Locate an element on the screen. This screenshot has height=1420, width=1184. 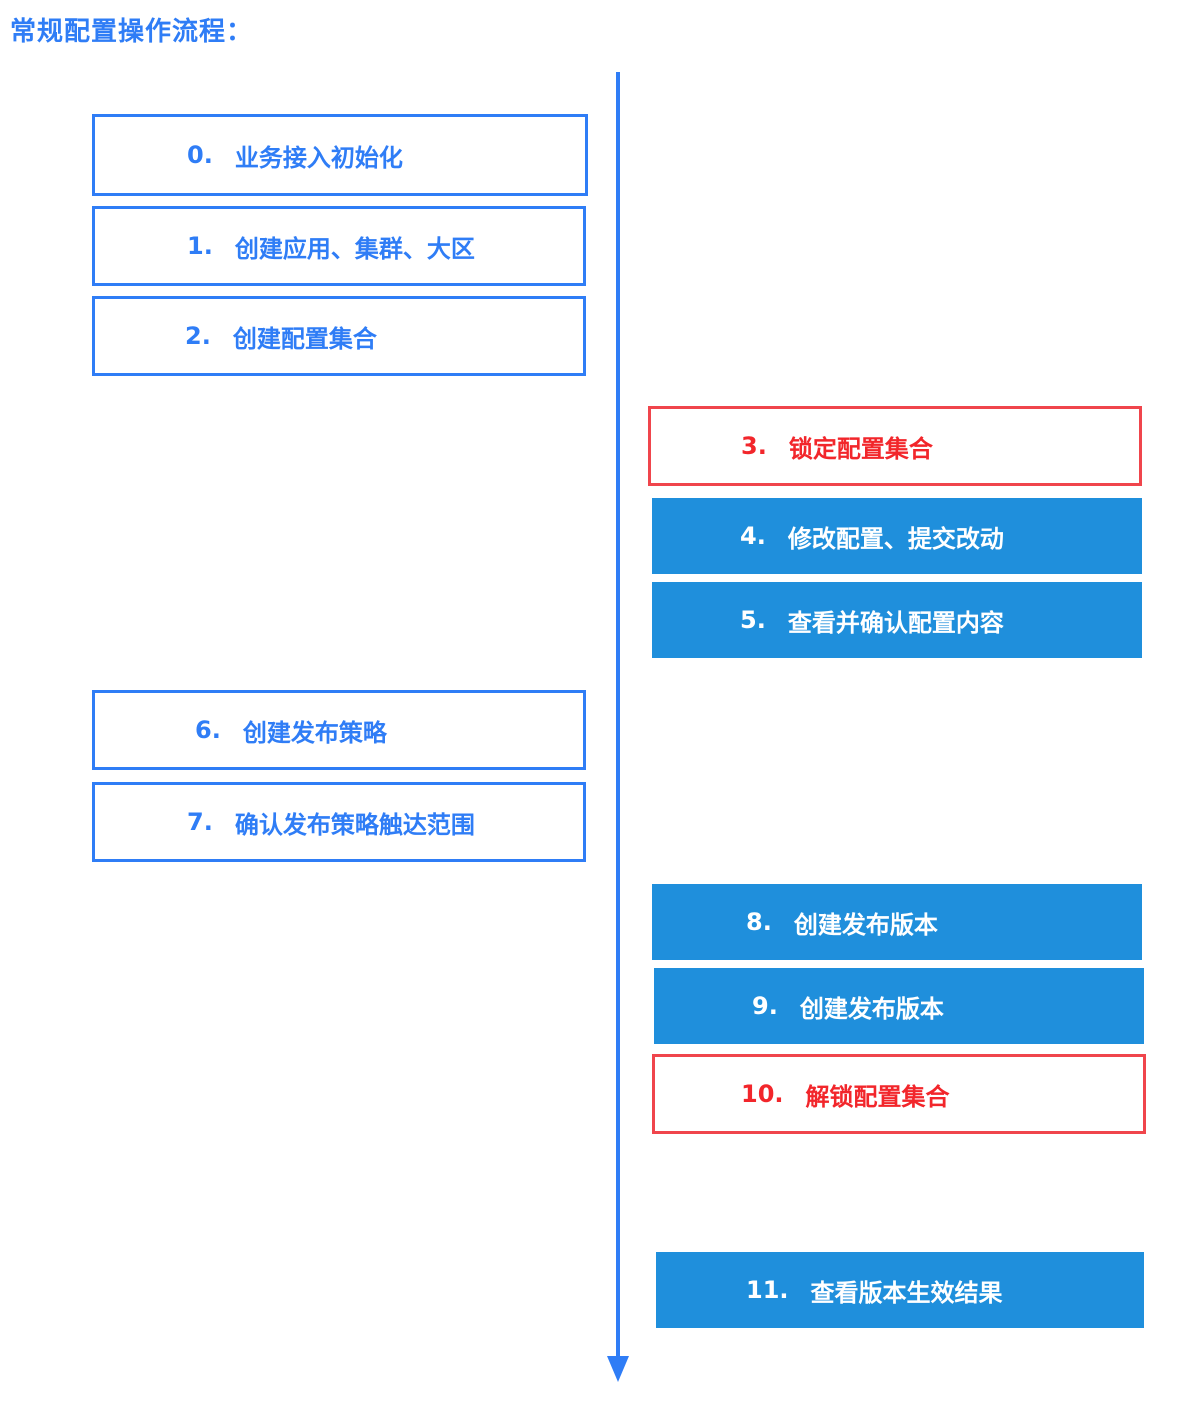
step-number: 6. is located at coordinates (208, 730).